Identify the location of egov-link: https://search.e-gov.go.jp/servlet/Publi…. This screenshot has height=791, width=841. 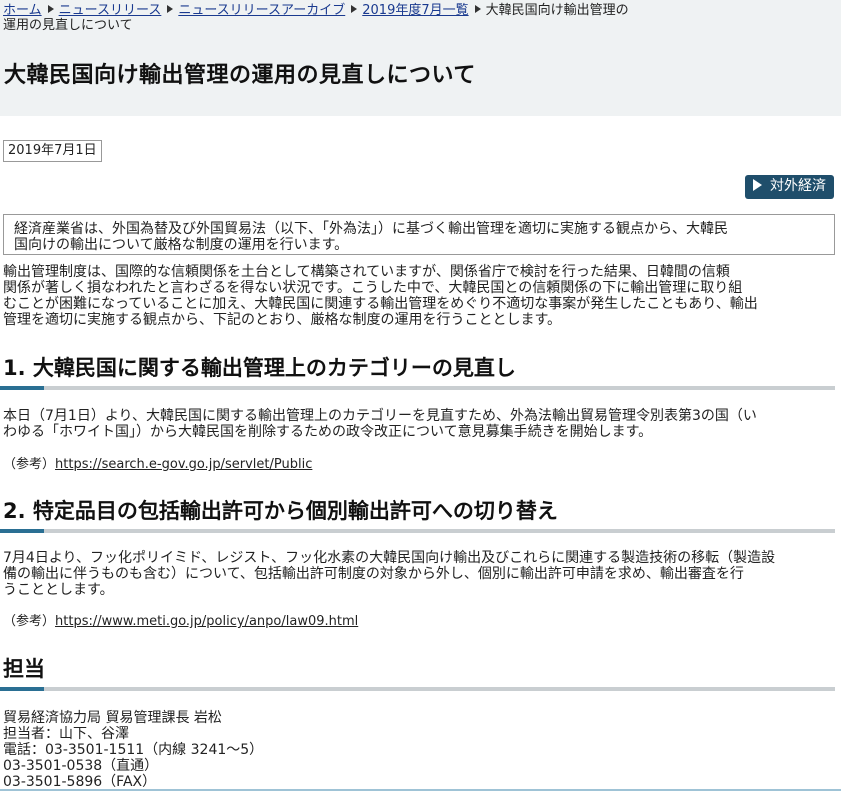
(183, 464).